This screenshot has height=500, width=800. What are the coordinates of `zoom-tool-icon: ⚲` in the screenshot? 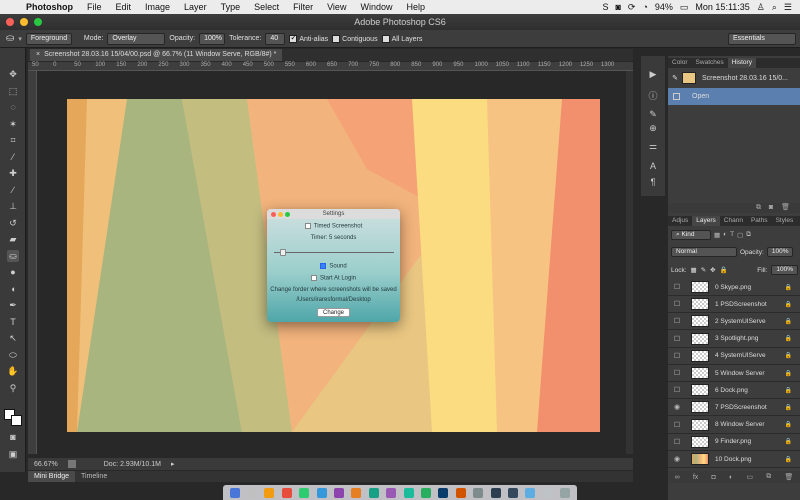 It's located at (13, 388).